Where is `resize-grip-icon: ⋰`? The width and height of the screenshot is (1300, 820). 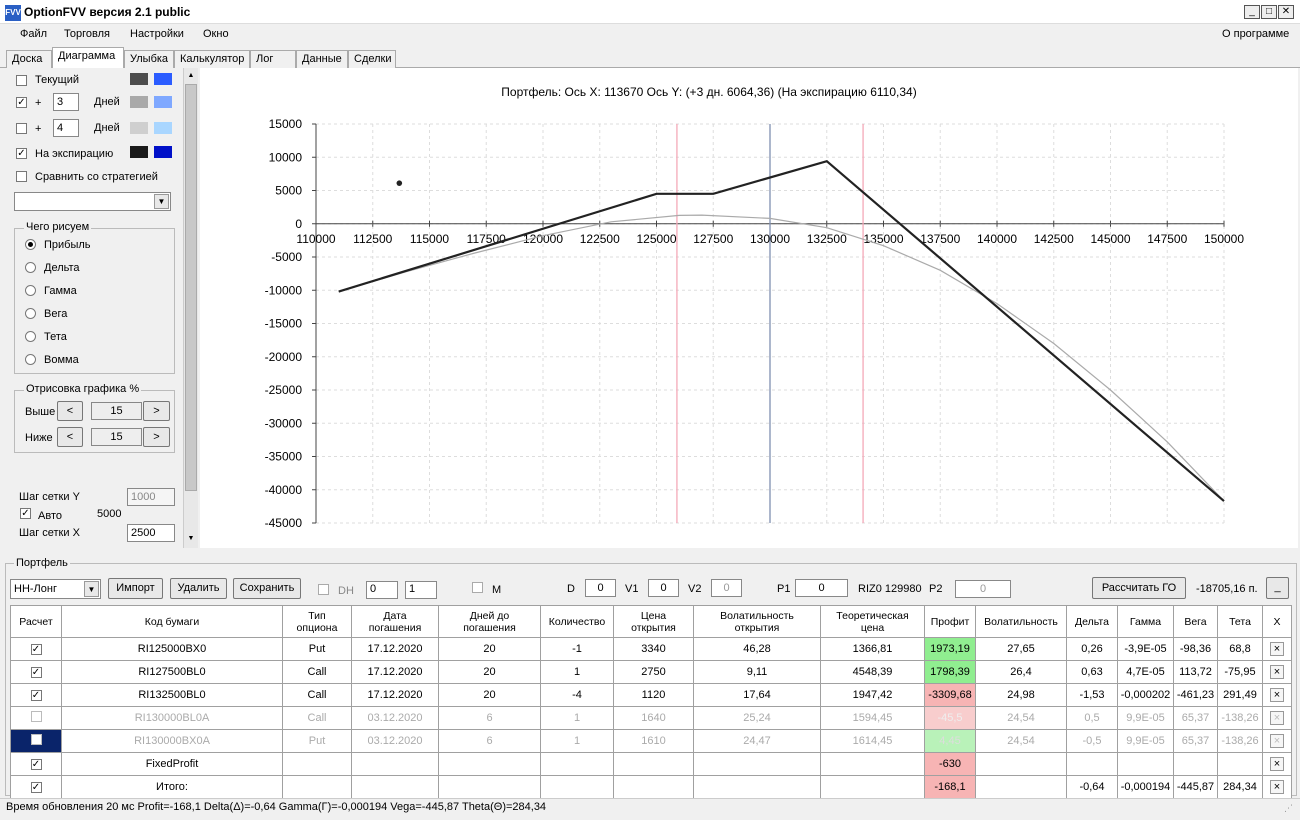
resize-grip-icon: ⋰ is located at coordinates (1288, 808).